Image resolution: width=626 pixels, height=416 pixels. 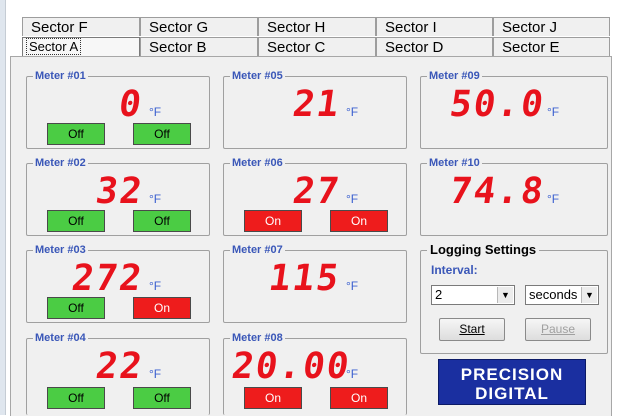 I want to click on start-button: Start, so click(x=472, y=329).